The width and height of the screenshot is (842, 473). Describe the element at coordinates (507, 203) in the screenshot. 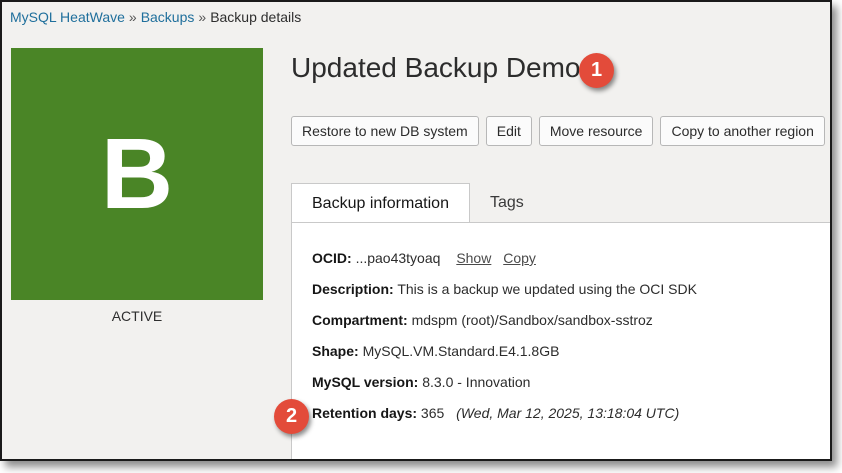

I see `tab-tags: Tags` at that location.